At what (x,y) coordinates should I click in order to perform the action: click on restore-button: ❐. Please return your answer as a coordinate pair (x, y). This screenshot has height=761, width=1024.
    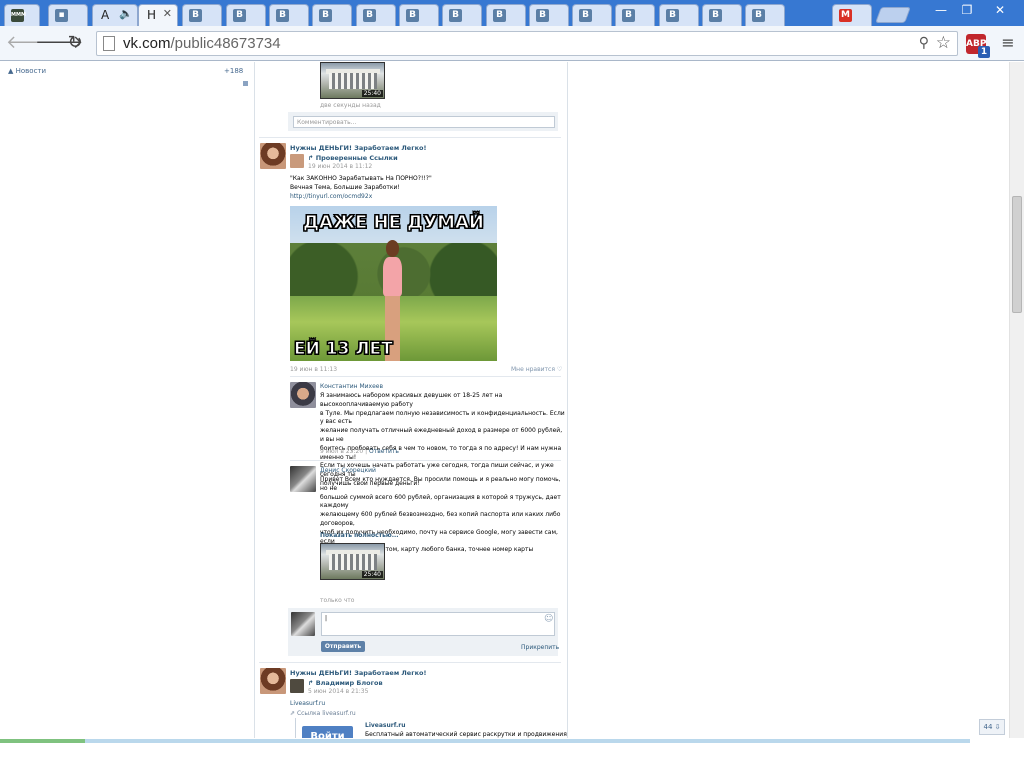
    Looking at the image, I should click on (967, 10).